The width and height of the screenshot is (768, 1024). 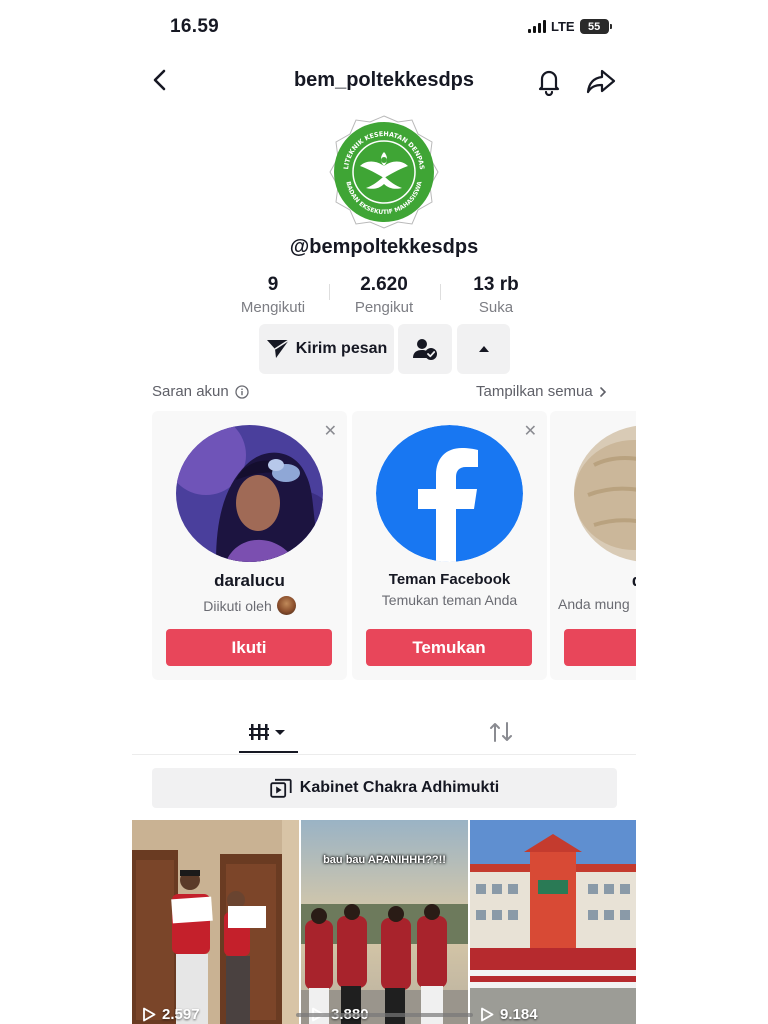 What do you see at coordinates (496, 284) in the screenshot?
I see `stat-value: 13 rb` at bounding box center [496, 284].